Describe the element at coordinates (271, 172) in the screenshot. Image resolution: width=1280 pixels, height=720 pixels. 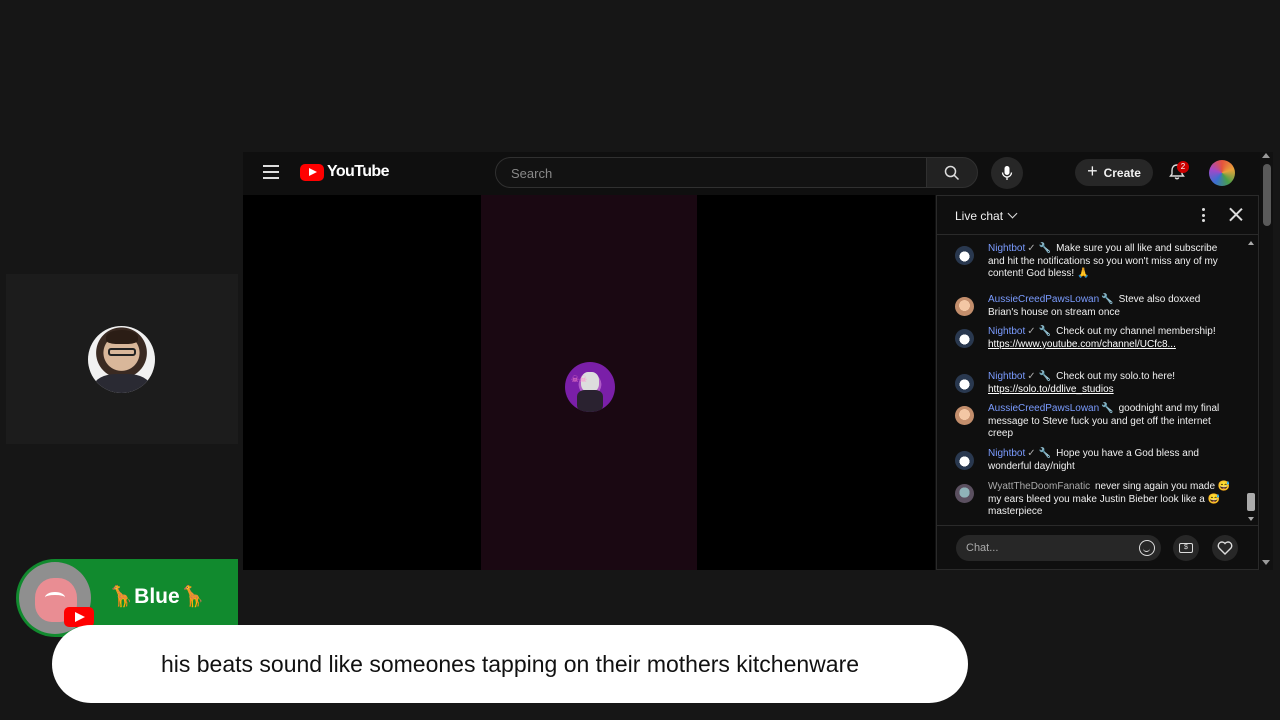
I see `hamburger-menu-icon` at that location.